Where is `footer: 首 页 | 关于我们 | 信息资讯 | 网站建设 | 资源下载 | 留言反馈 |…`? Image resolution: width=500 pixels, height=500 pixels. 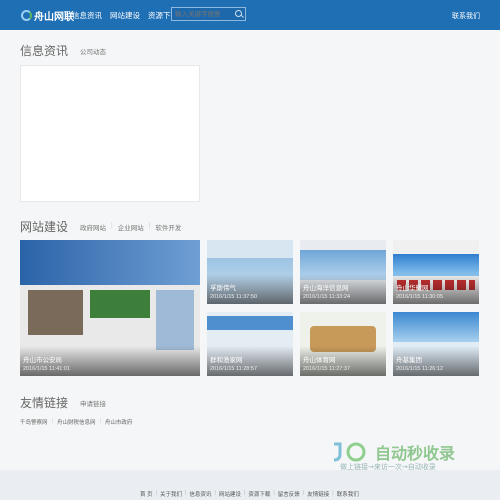 footer: 首 页 | 关于我们 | 信息资讯 | 网站建设 | 资源下载 | 留言反馈 |… is located at coordinates (250, 485).